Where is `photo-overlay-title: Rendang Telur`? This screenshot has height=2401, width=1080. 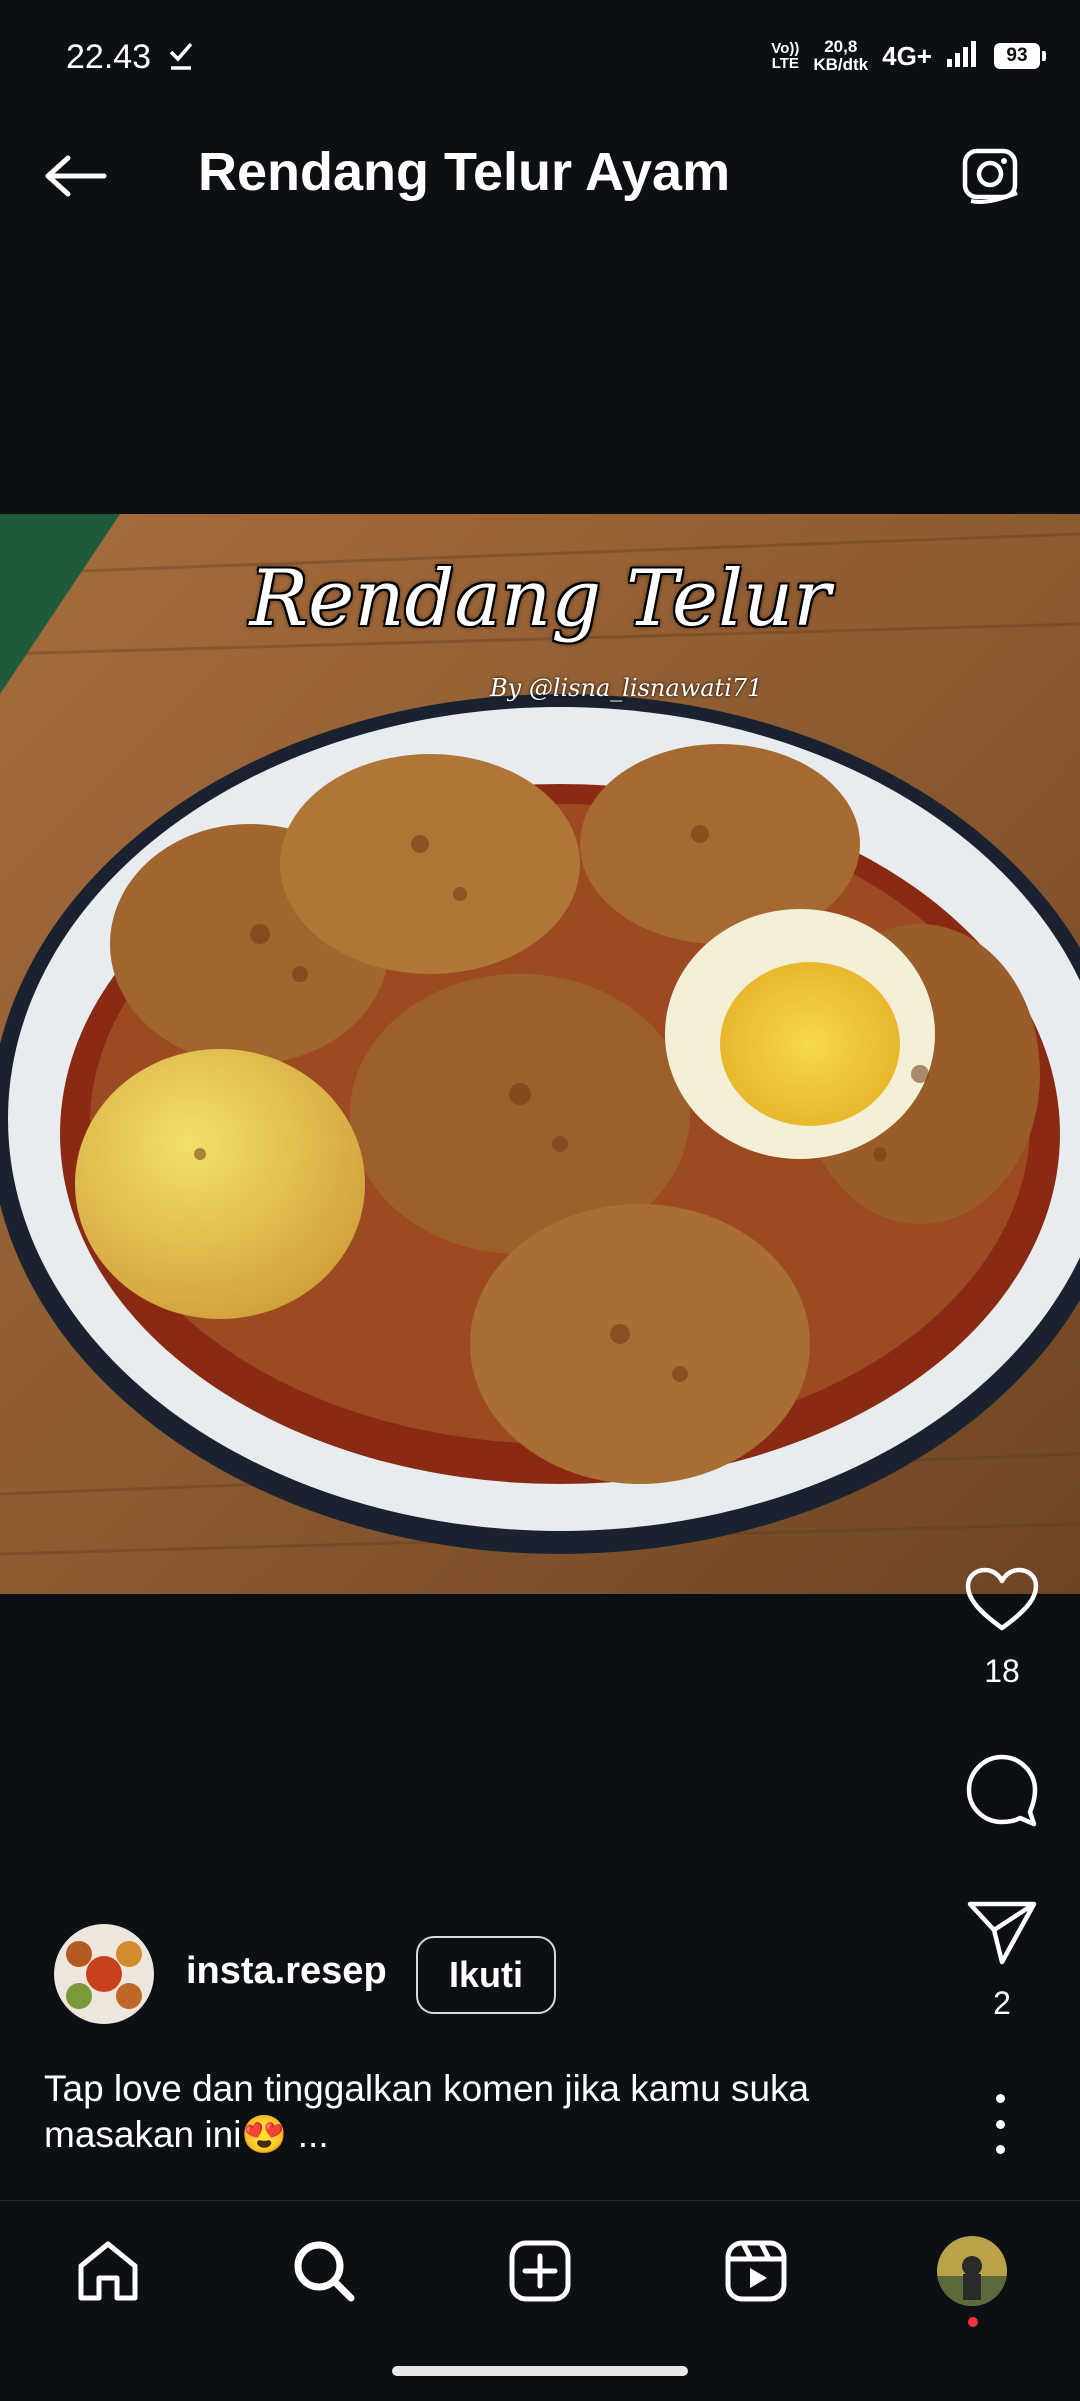
photo-overlay-title: Rendang Telur is located at coordinates (540, 599).